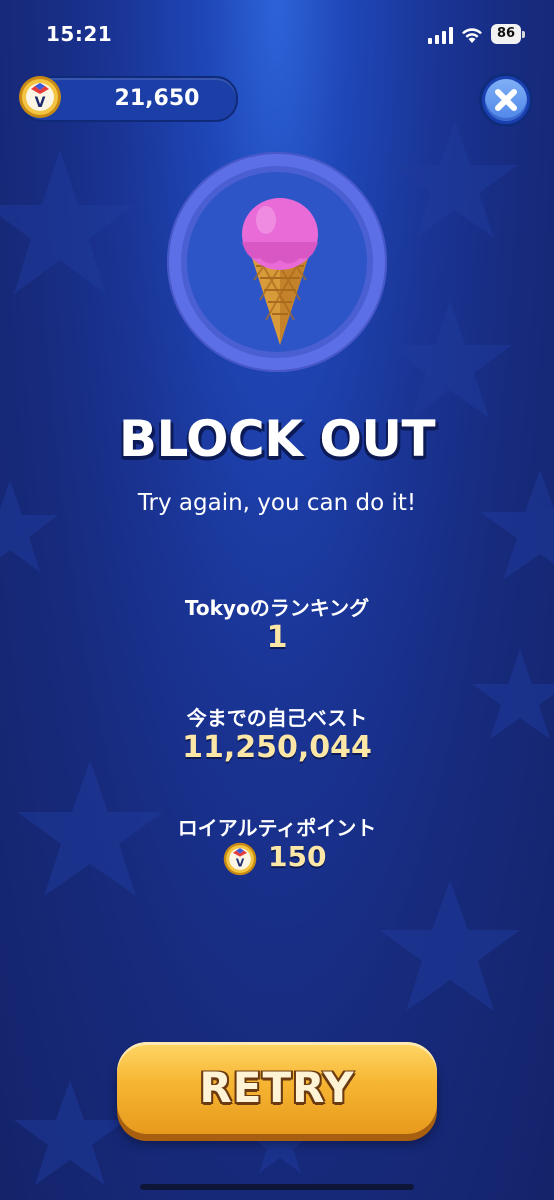 This screenshot has width=554, height=1200. I want to click on retry-button: RETRY, so click(277, 1088).